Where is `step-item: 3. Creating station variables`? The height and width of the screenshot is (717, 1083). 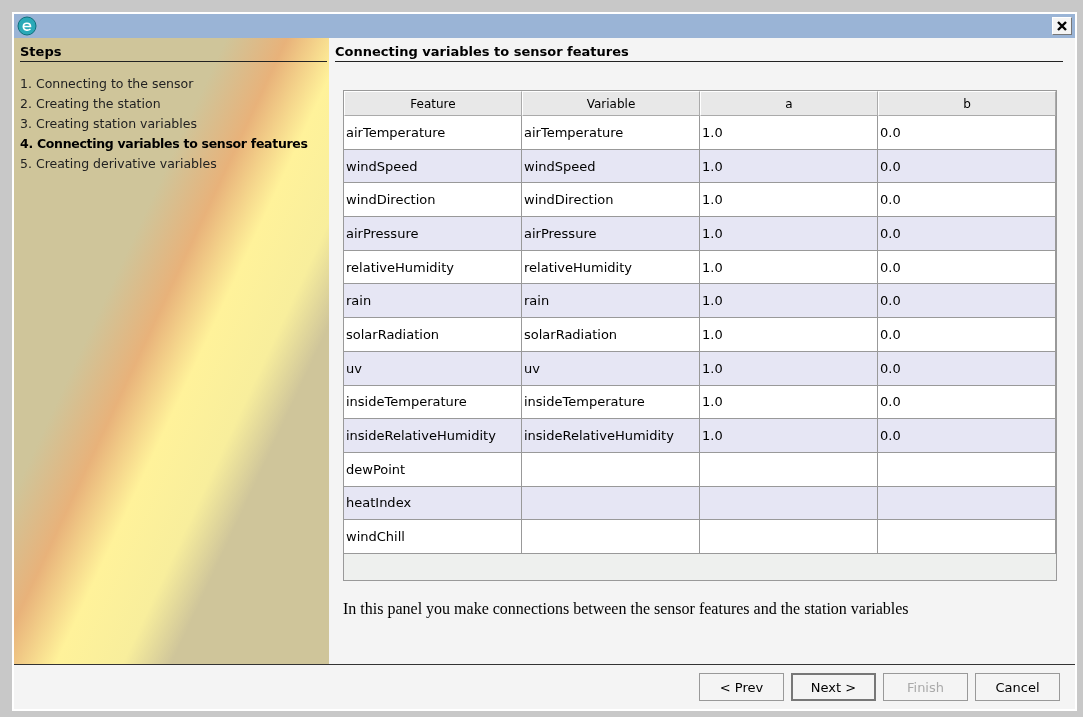
step-item: 3. Creating station variables is located at coordinates (109, 123).